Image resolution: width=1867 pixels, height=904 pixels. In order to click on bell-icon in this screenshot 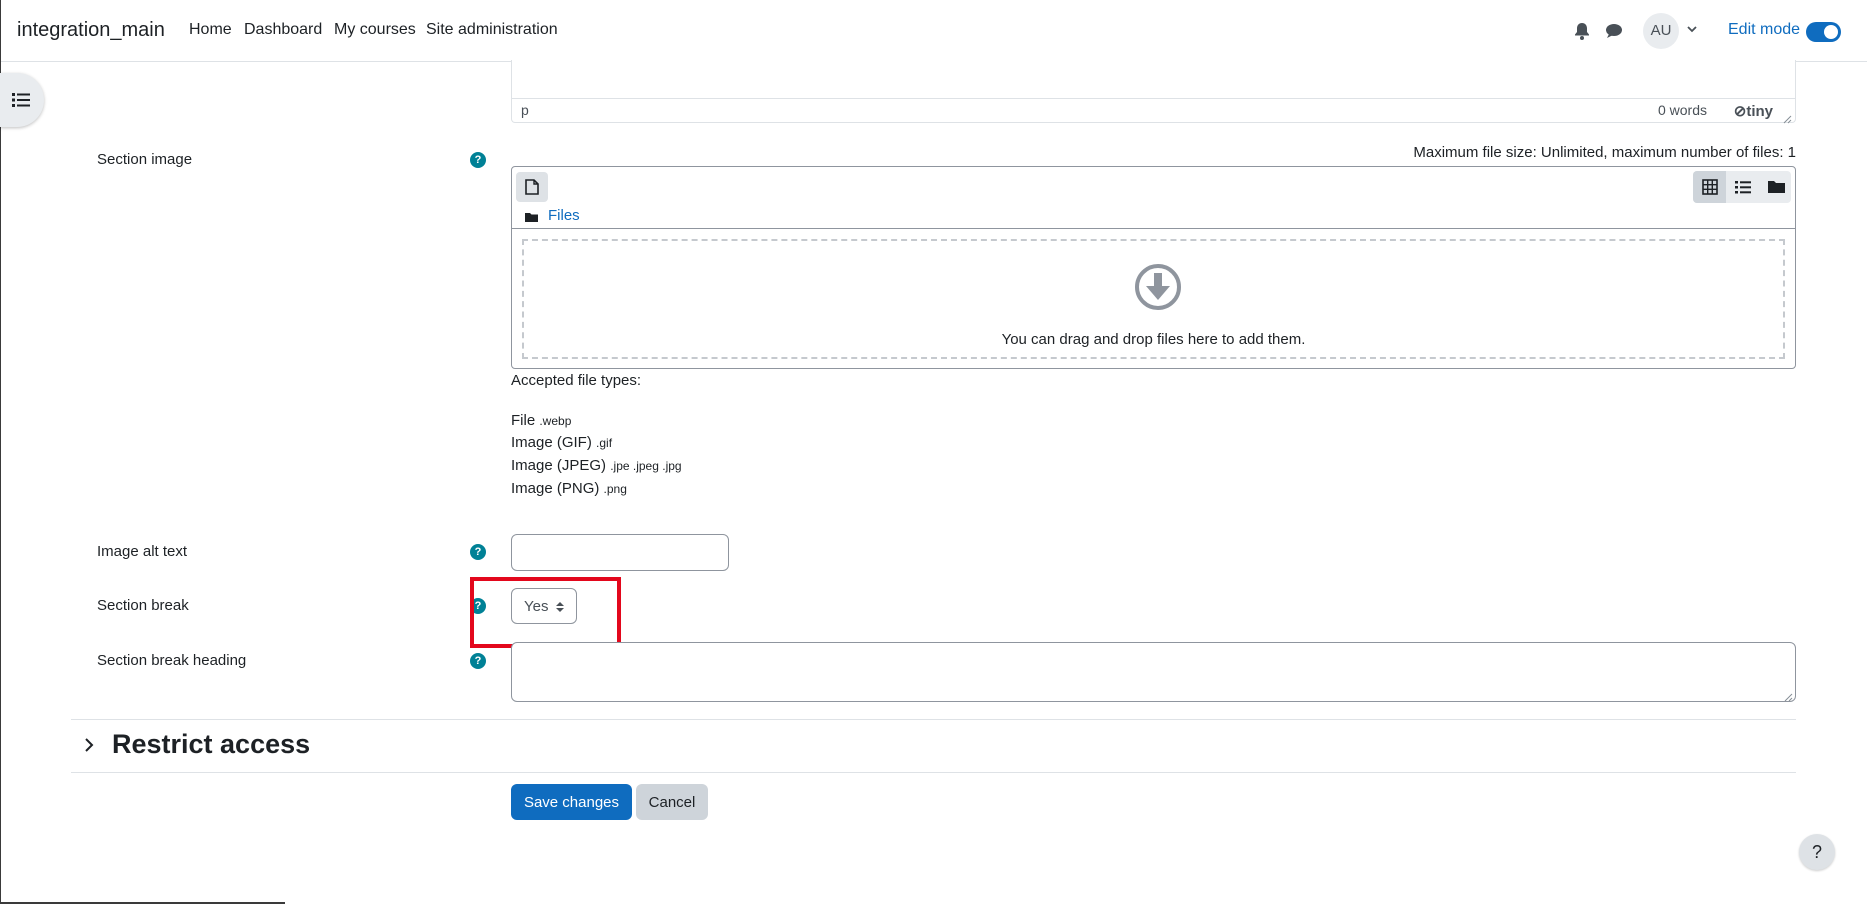, I will do `click(1582, 31)`.